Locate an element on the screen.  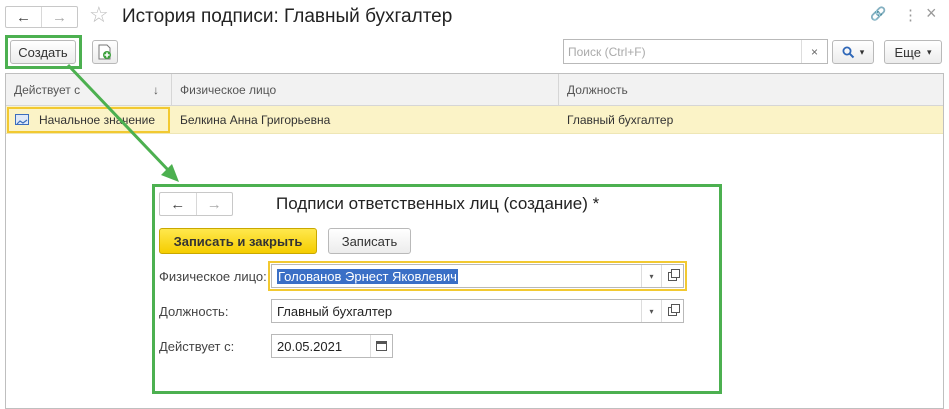
effective-date-value: 20.05.2021 is located at coordinates (310, 346).